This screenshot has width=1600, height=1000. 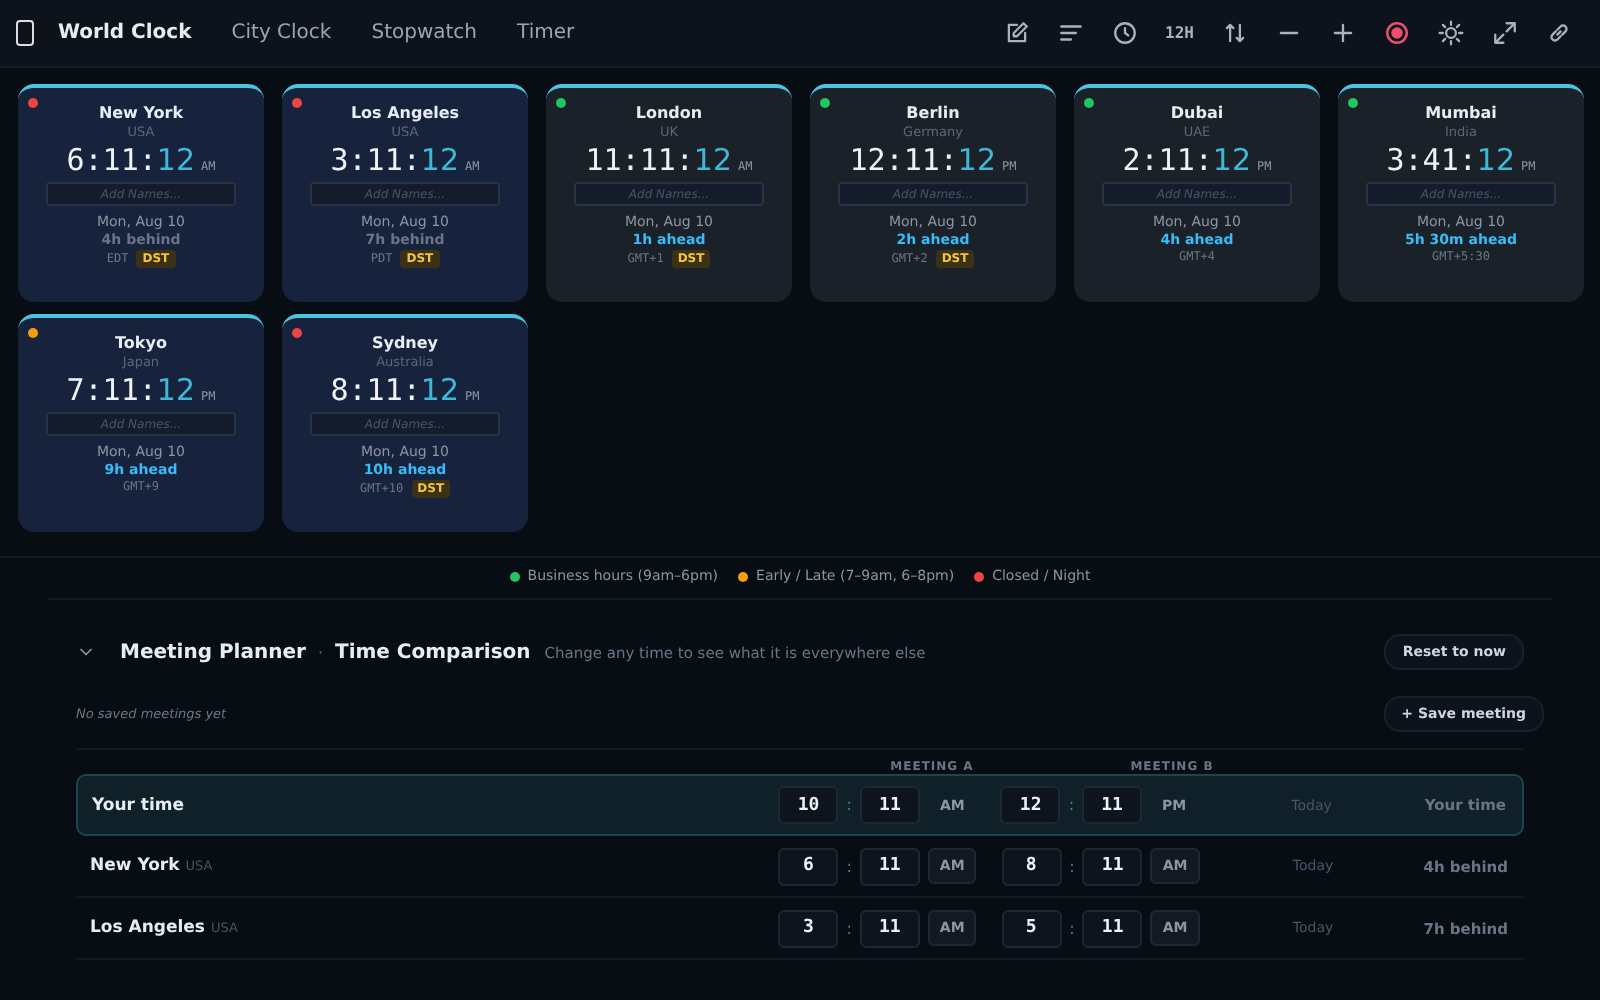 What do you see at coordinates (1070, 33) in the screenshot?
I see `lines-icon` at bounding box center [1070, 33].